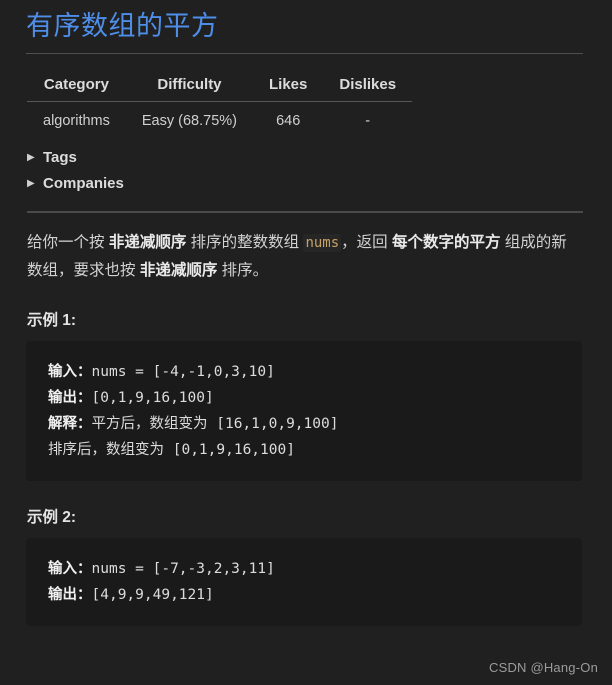 The height and width of the screenshot is (685, 612). What do you see at coordinates (183, 372) in the screenshot?
I see `example-1-line-1-value: nums = [-4,-1,0,3,10]` at bounding box center [183, 372].